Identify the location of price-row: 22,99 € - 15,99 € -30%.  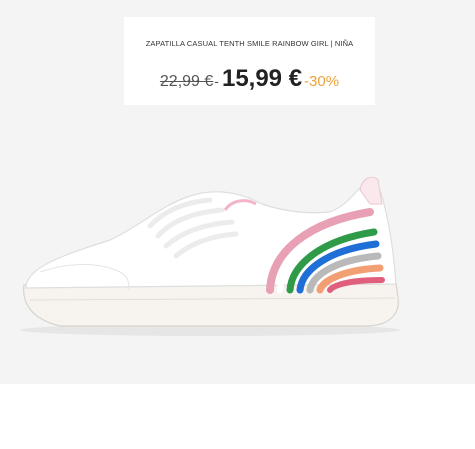
(249, 79).